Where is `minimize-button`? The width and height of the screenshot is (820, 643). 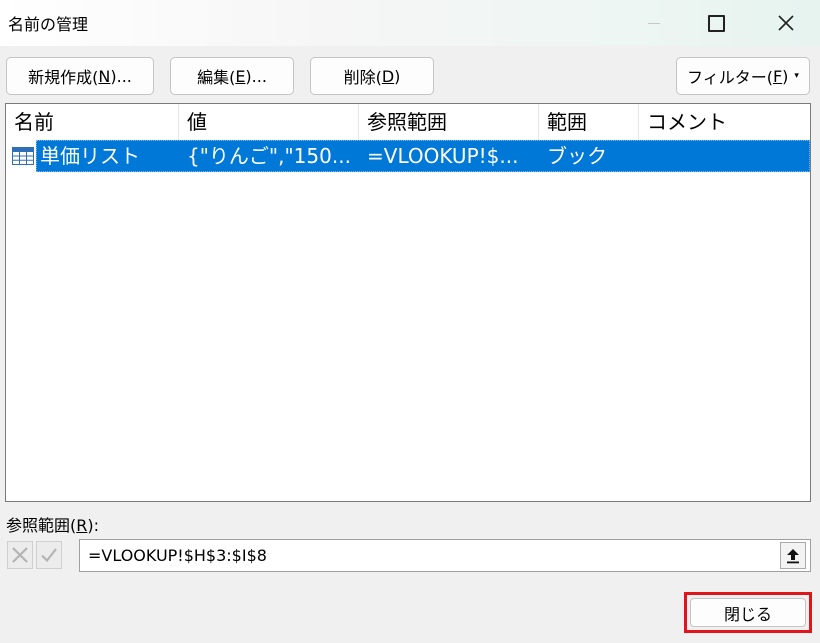
minimize-button is located at coordinates (654, 23).